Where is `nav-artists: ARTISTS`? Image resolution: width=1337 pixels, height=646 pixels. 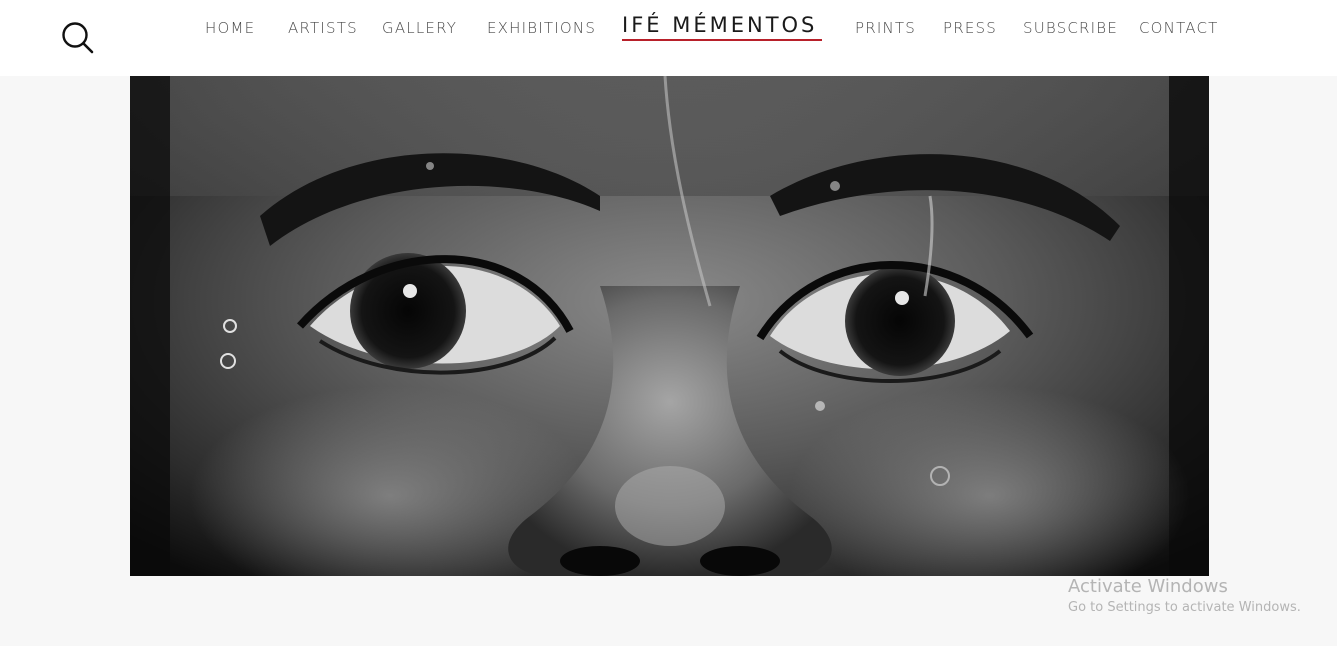
nav-artists: ARTISTS is located at coordinates (323, 28).